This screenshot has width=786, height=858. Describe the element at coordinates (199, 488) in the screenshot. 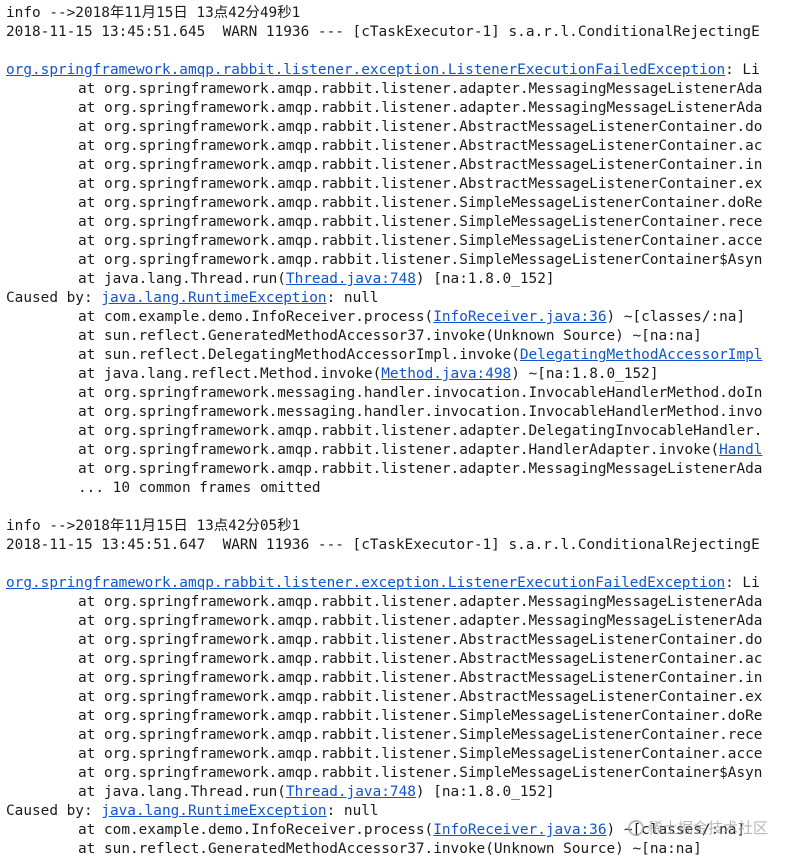

I see `log-text: ... 10 common frames omitted` at that location.